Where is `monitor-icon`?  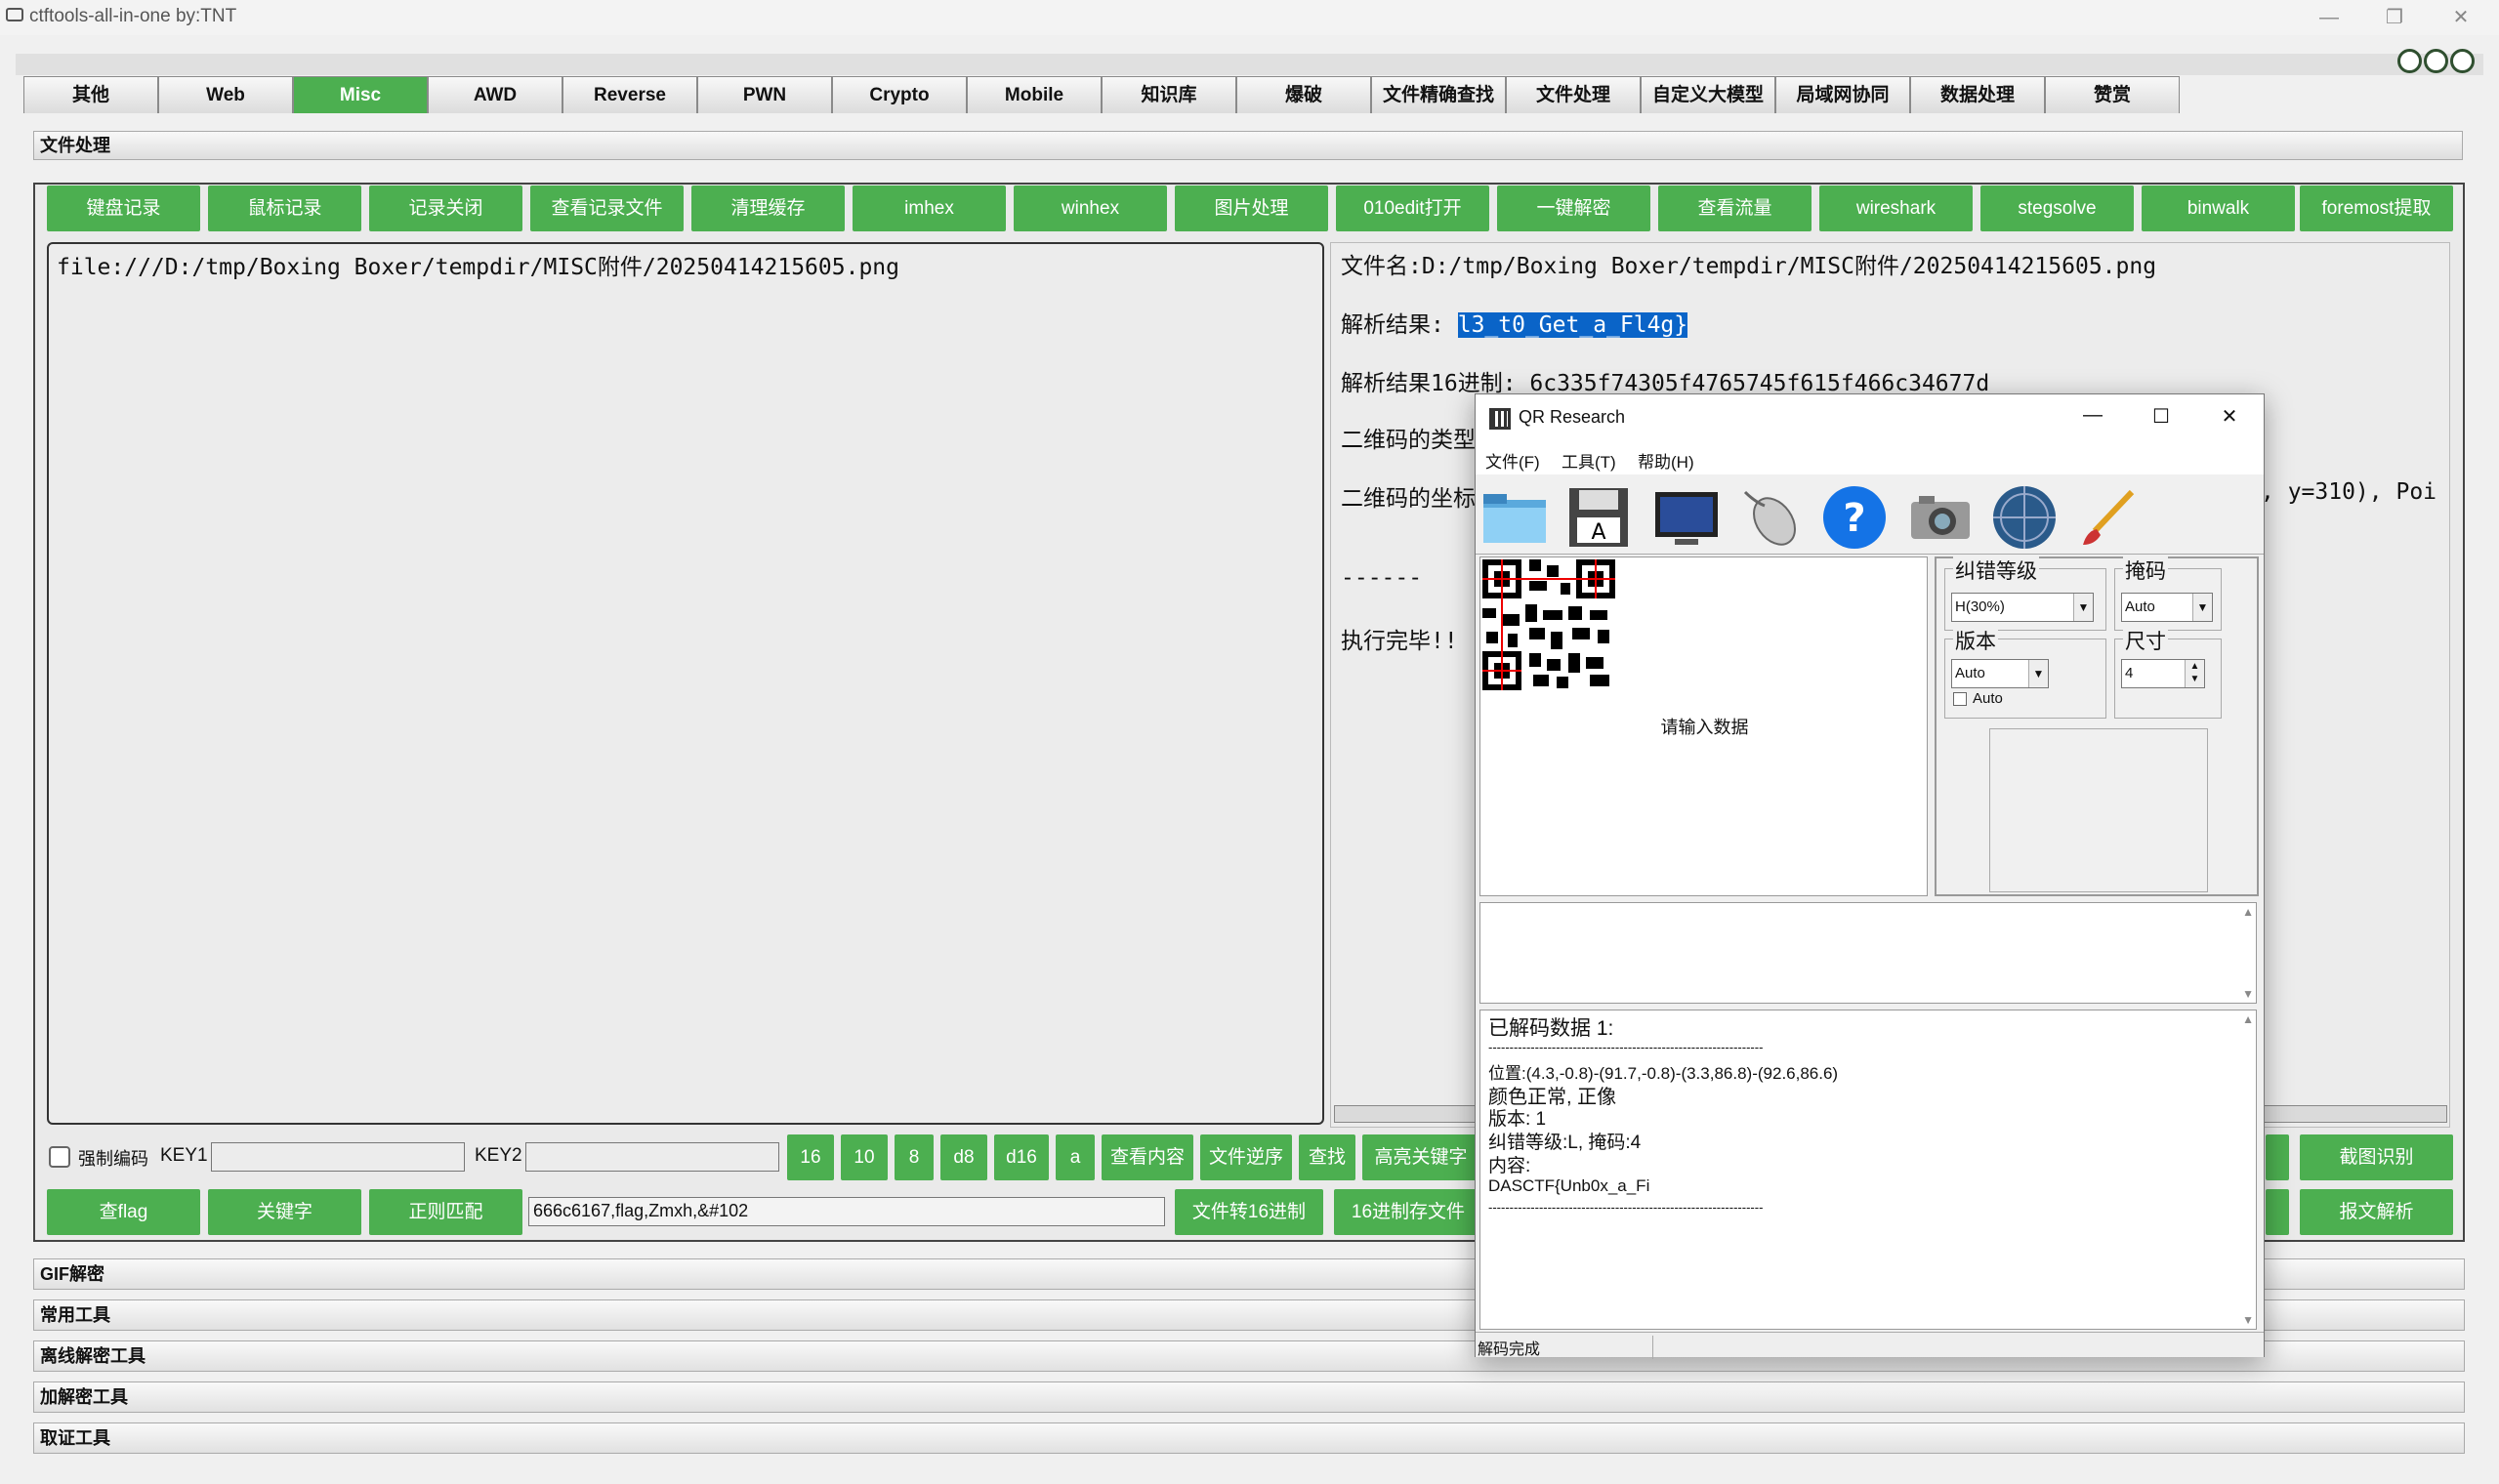 monitor-icon is located at coordinates (1686, 518).